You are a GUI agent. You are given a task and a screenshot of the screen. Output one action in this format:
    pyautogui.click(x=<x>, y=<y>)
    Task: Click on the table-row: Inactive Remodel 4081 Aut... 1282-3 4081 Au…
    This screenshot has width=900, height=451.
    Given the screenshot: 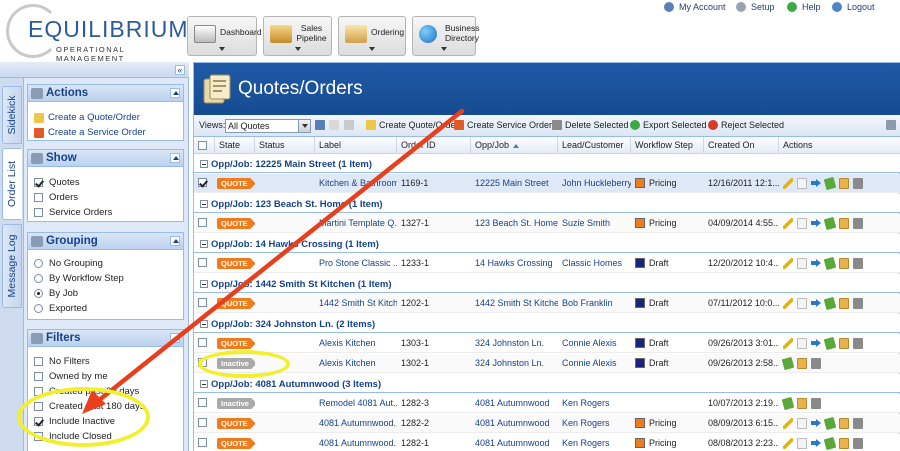 What is the action you would take?
    pyautogui.click(x=547, y=403)
    